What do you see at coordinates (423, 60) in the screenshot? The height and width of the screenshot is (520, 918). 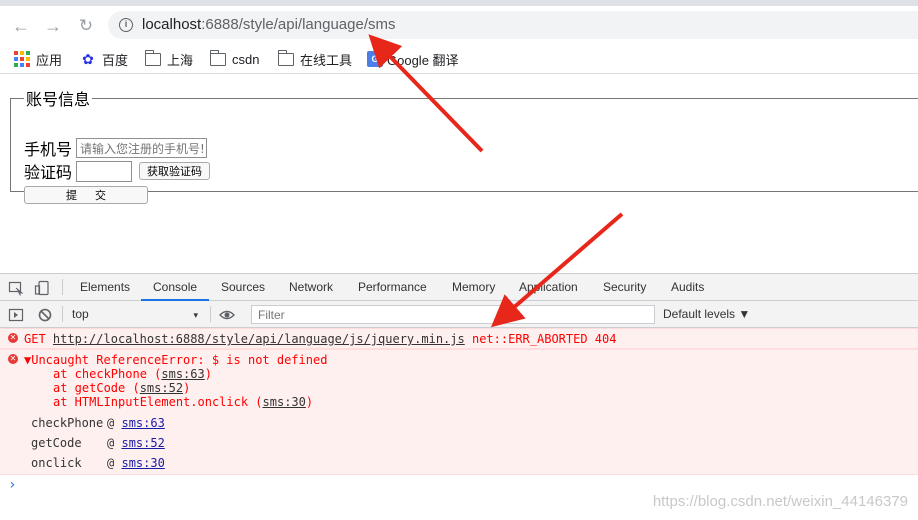 I see `bookmark-label: Google 翻译` at bounding box center [423, 60].